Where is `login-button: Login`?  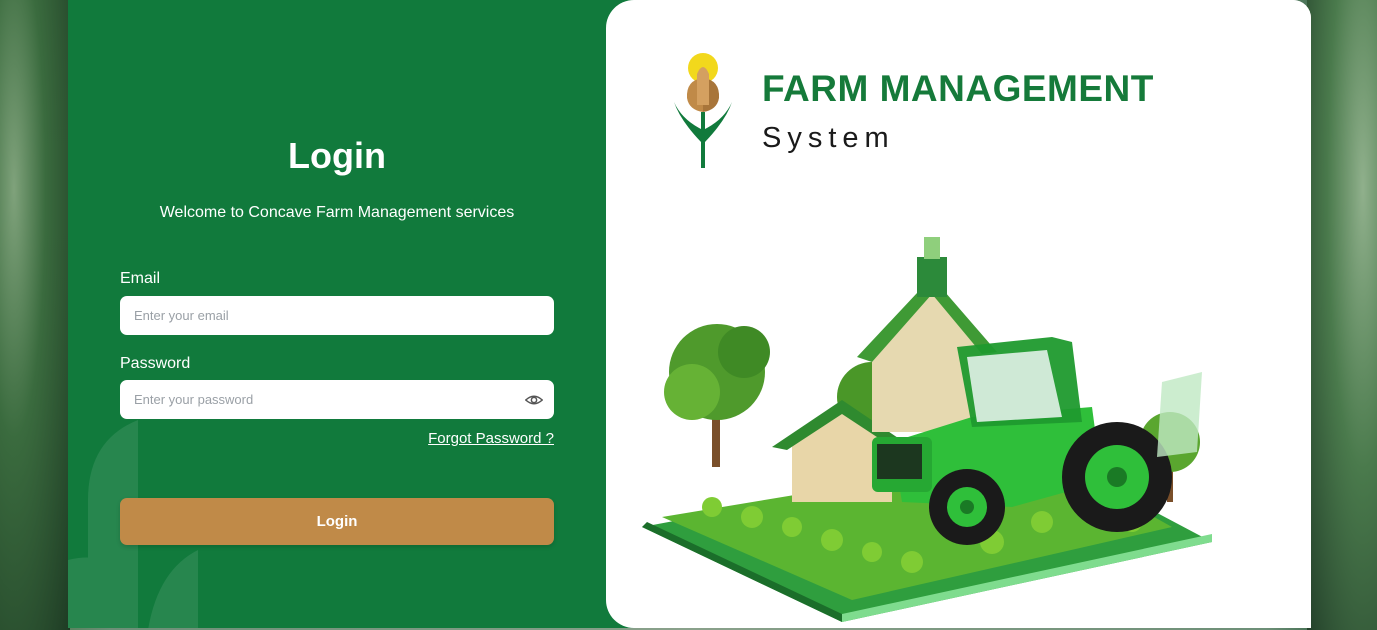
login-button: Login is located at coordinates (337, 521).